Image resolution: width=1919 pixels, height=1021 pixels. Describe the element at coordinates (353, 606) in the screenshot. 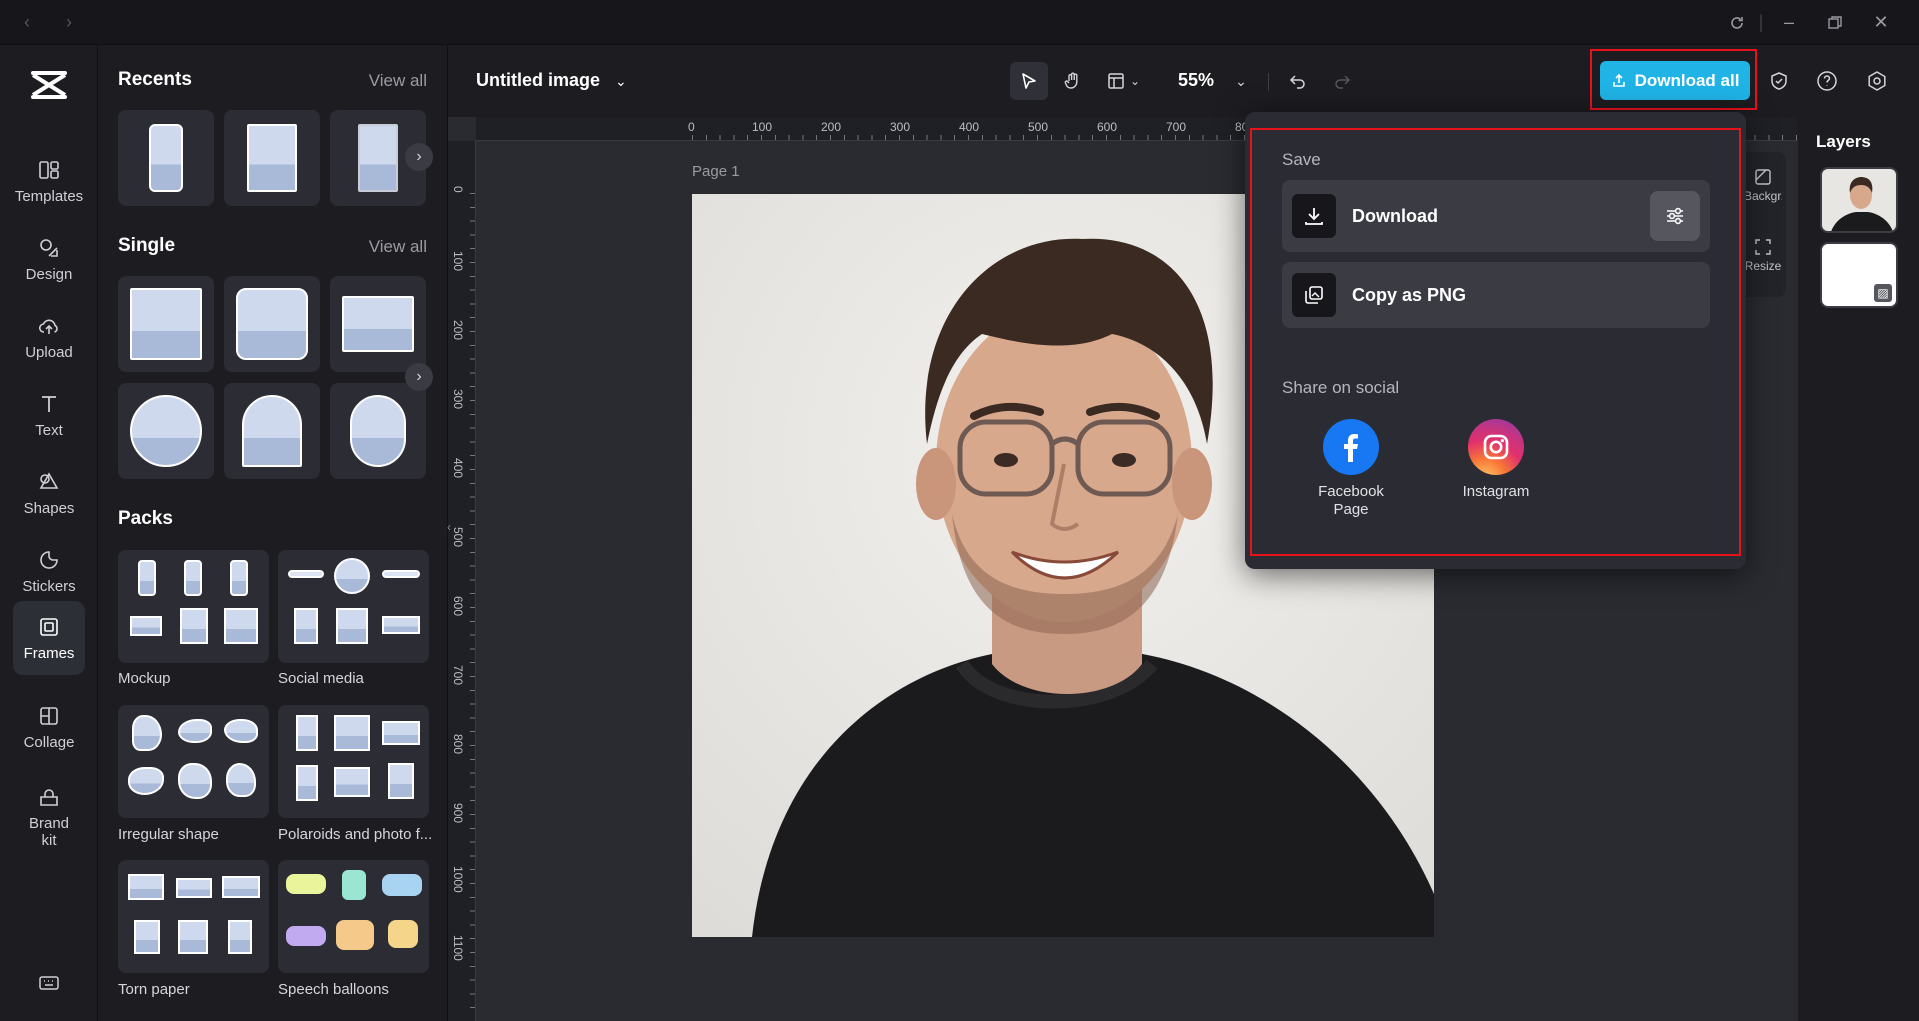

I see `pack-tile-social-media` at that location.